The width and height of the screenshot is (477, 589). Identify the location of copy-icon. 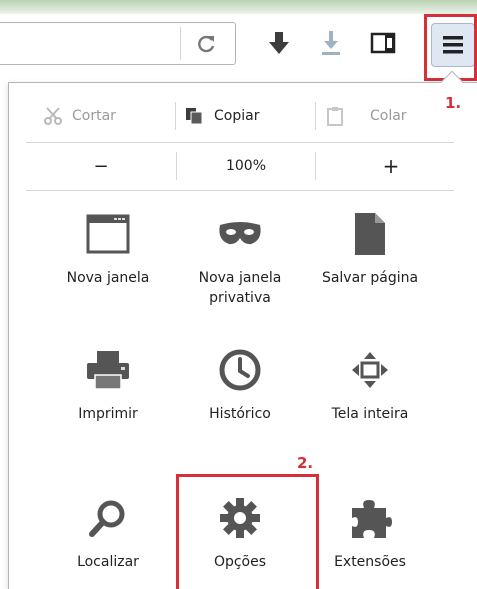
(194, 116).